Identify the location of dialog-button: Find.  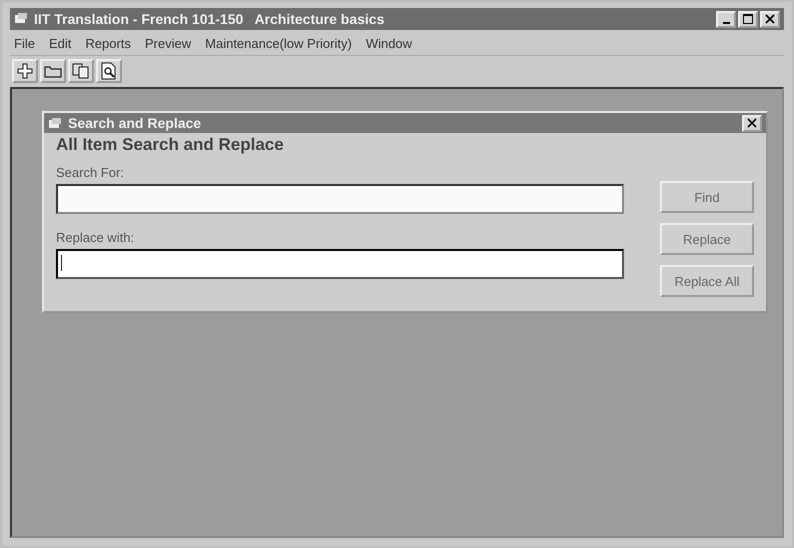
(707, 197).